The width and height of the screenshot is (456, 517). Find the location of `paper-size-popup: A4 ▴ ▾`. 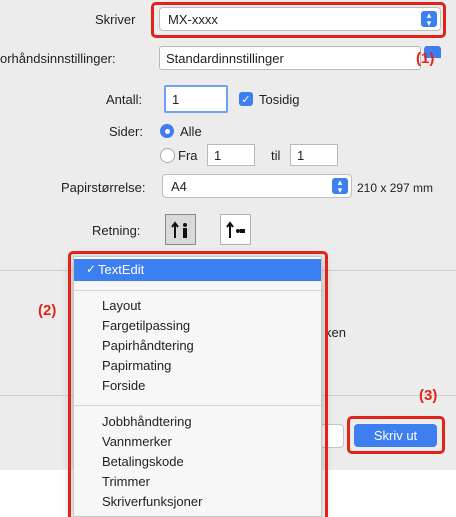

paper-size-popup: A4 ▴ ▾ is located at coordinates (257, 186).